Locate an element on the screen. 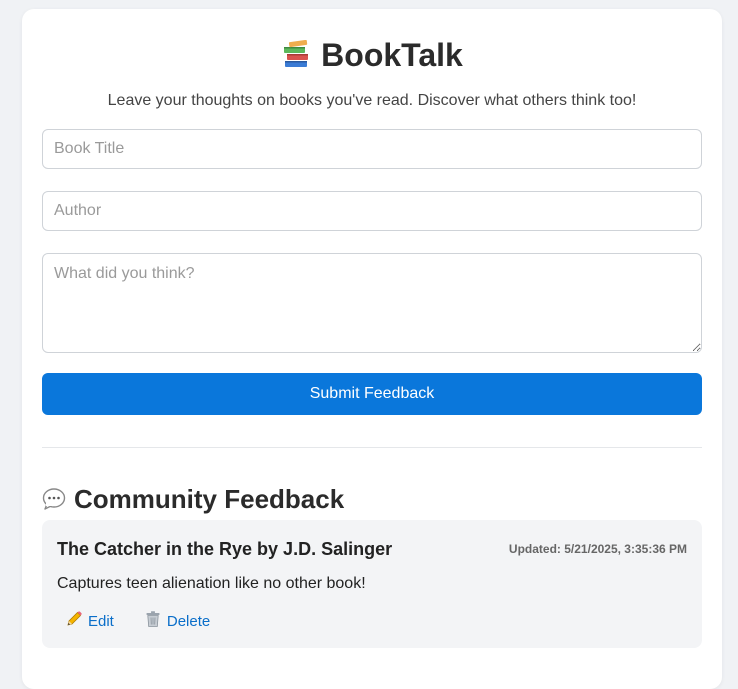  edit-button: Edit is located at coordinates (89, 621).